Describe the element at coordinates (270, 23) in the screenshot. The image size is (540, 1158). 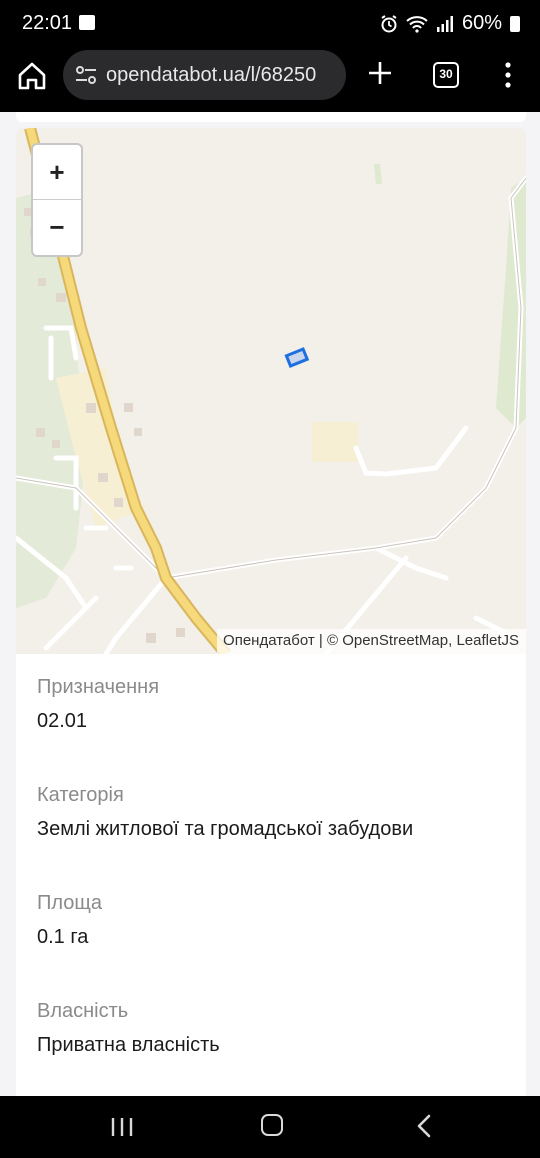
I see `status-bar: 22:01 60%` at that location.